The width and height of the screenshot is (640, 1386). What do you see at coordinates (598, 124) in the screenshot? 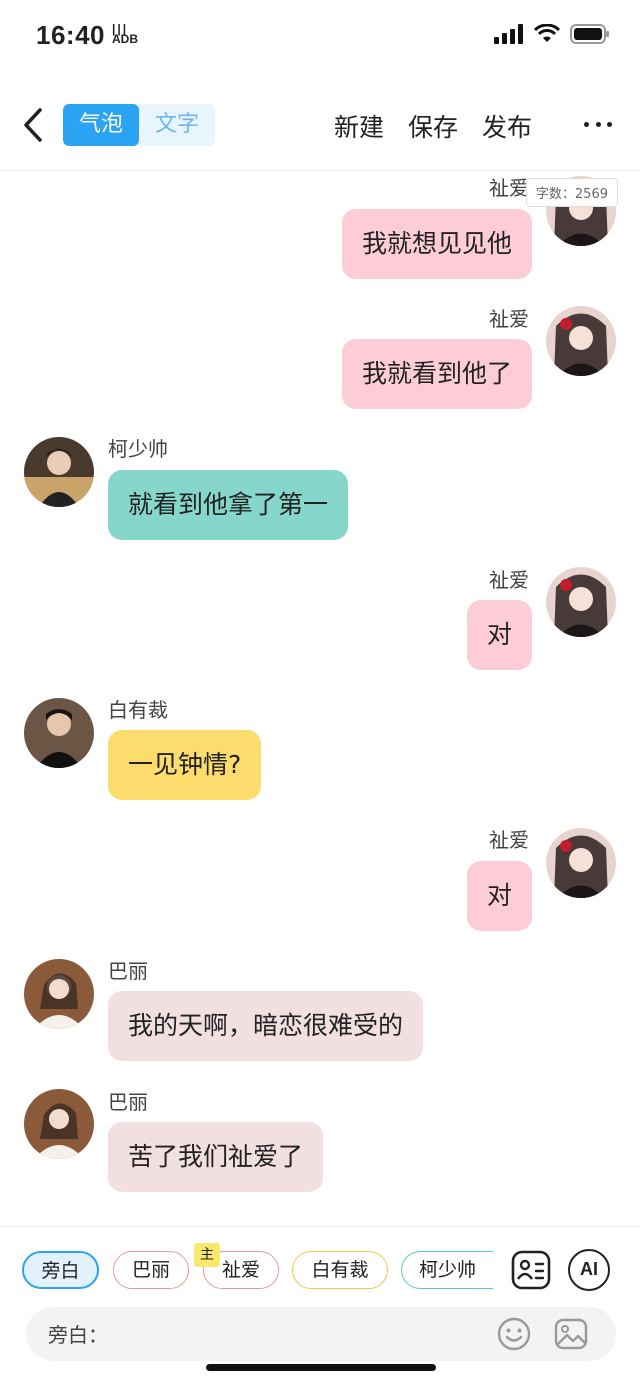
I see `more-button` at bounding box center [598, 124].